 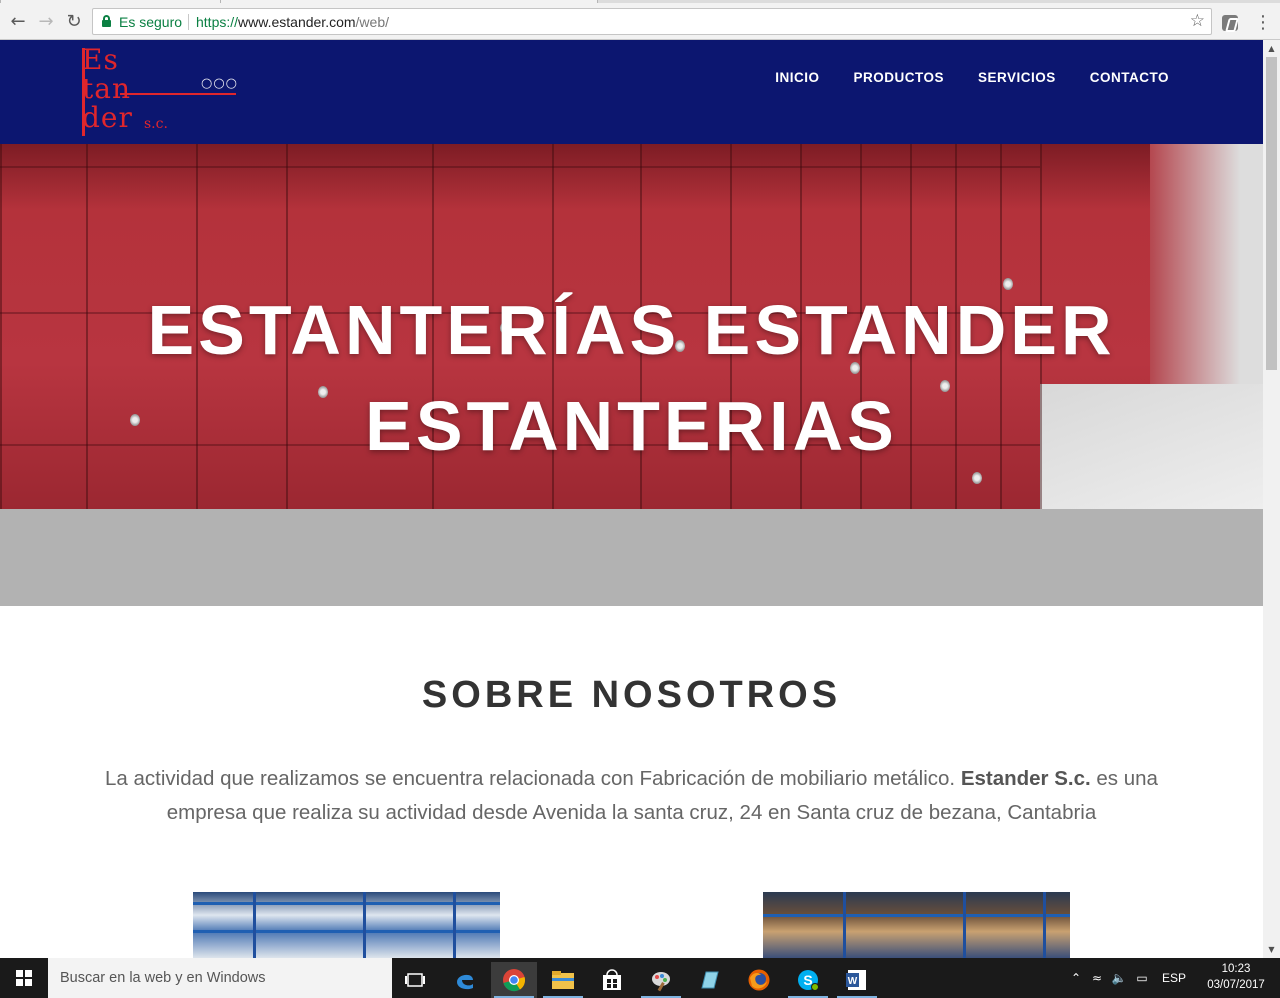 I want to click on omnibox-divider, so click(x=188, y=22).